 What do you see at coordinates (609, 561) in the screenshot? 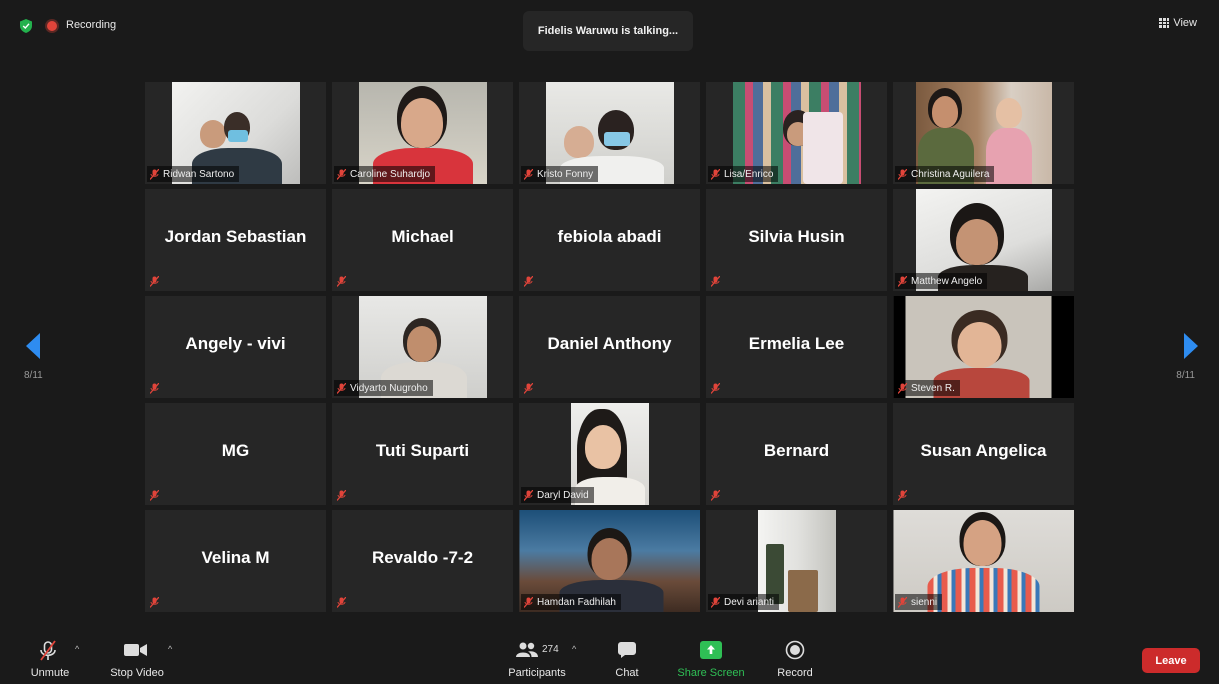
I see `participant-tile: Hamdan Fadhilah` at bounding box center [609, 561].